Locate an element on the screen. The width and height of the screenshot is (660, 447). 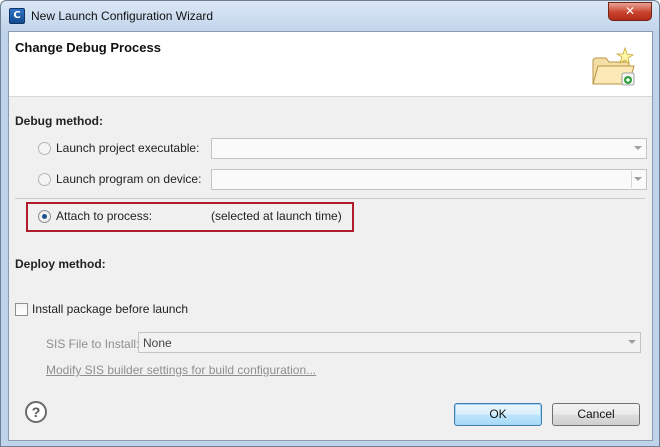
debug-method-heading: Debug method: is located at coordinates (59, 121).